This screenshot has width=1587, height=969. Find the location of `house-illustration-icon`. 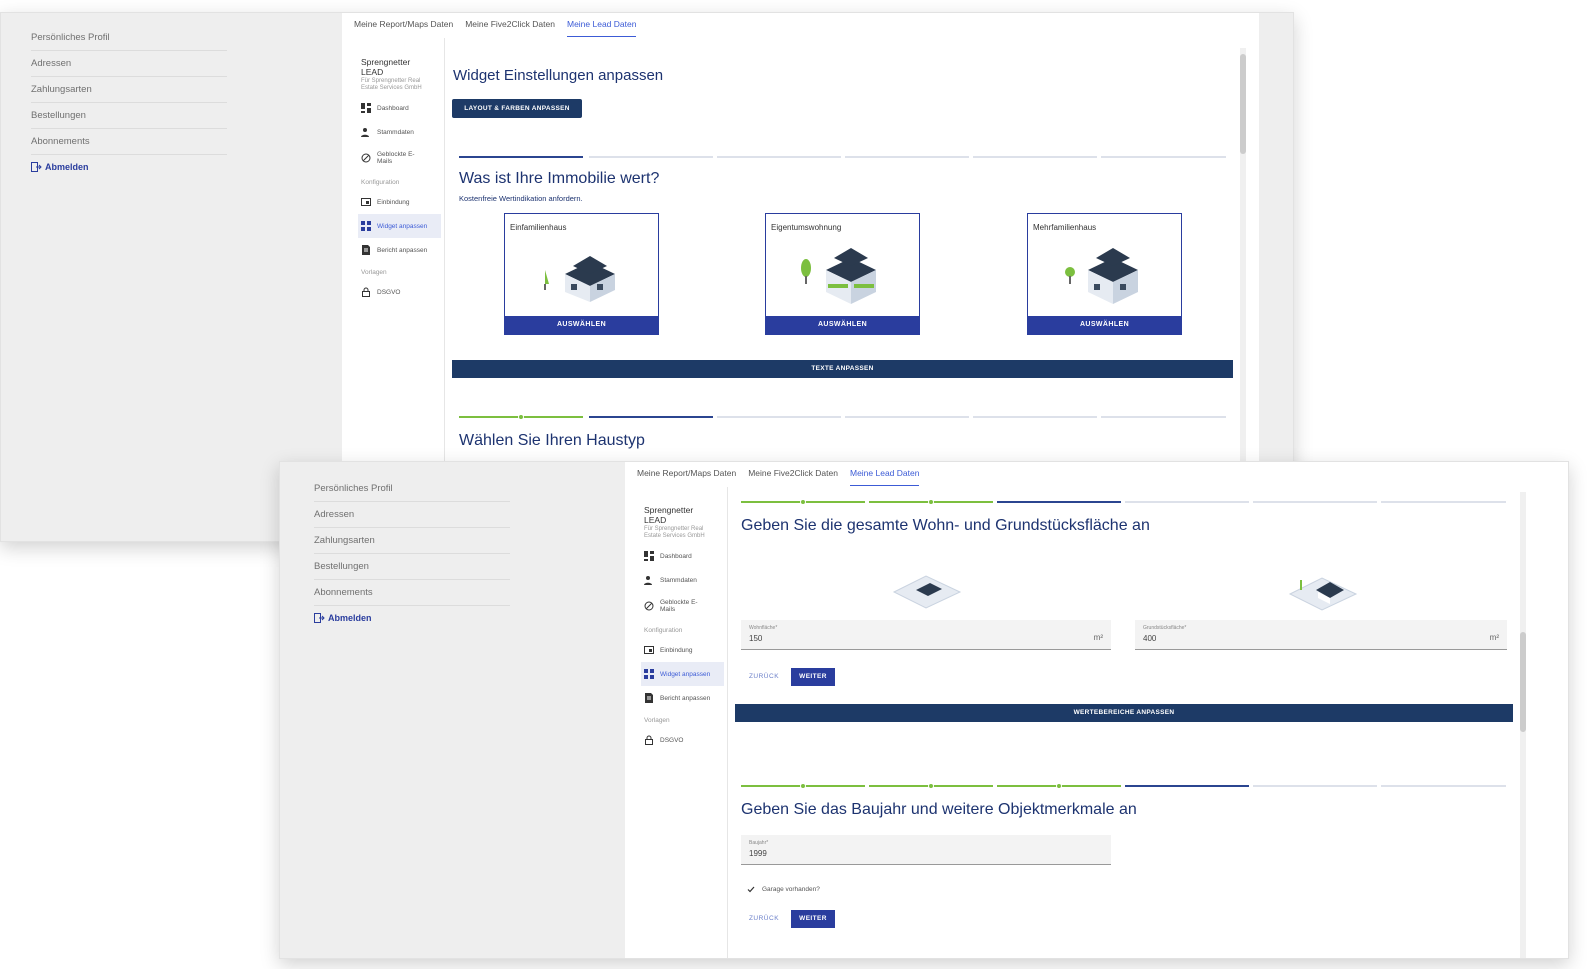

house-illustration-icon is located at coordinates (579, 279).